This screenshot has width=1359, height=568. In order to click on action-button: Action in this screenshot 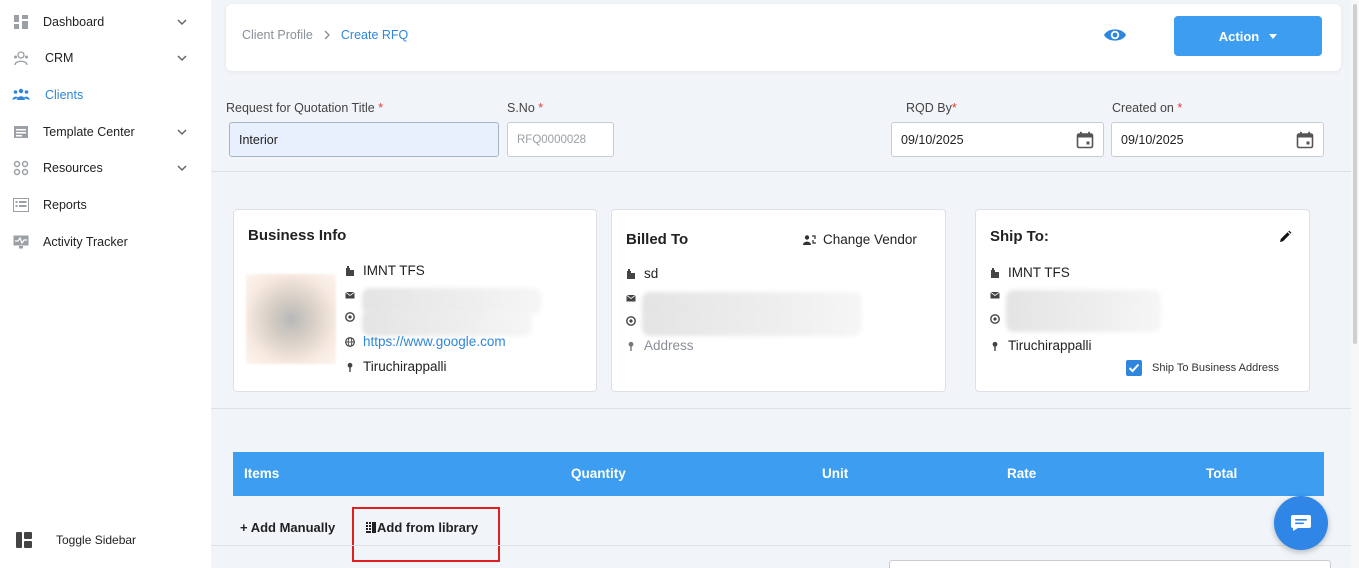, I will do `click(1248, 36)`.